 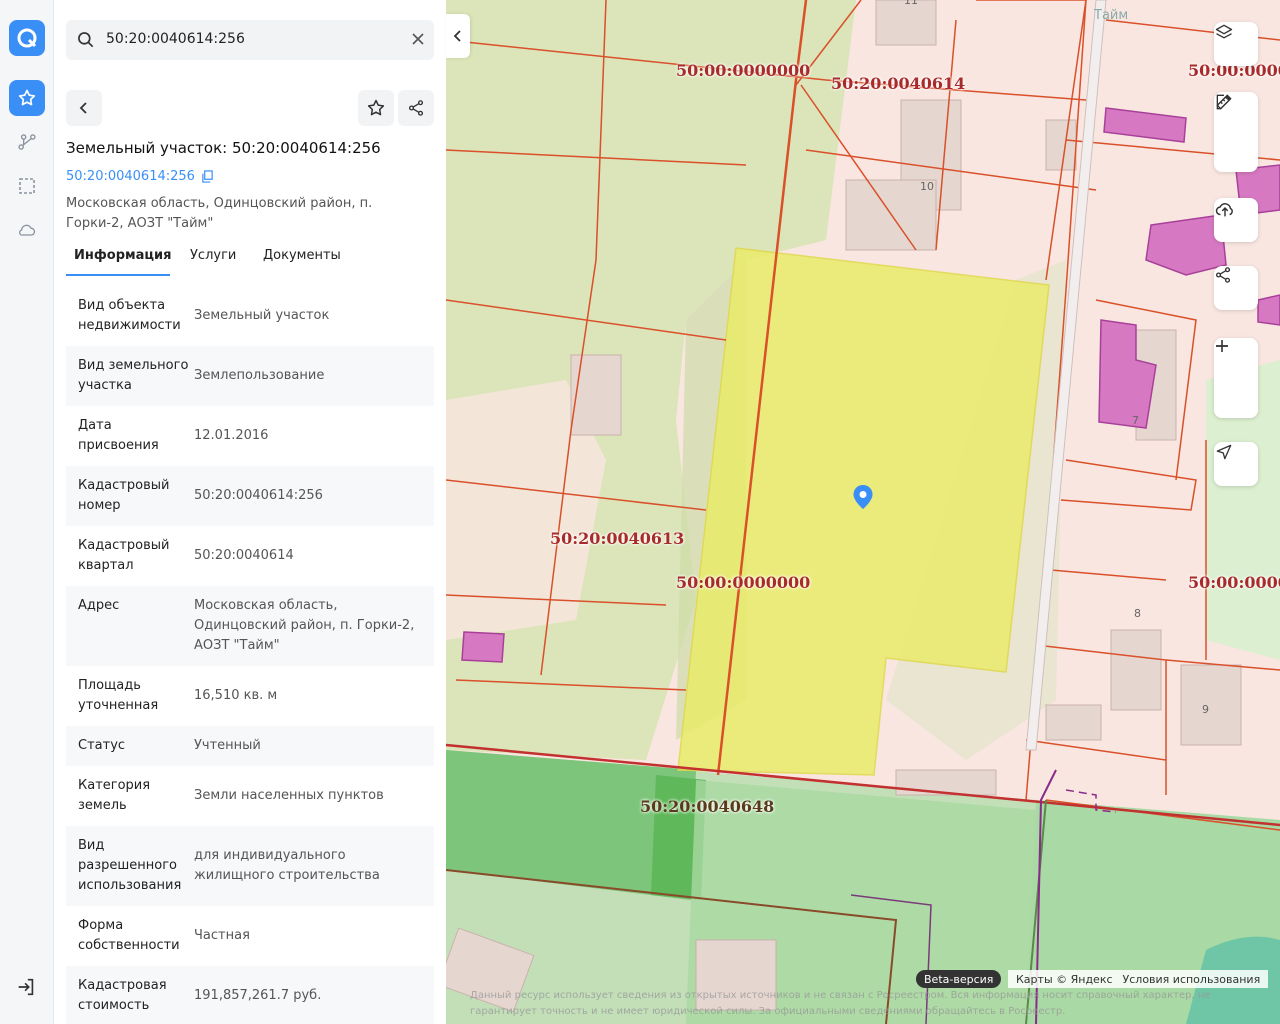 What do you see at coordinates (1236, 220) in the screenshot?
I see `upload-button` at bounding box center [1236, 220].